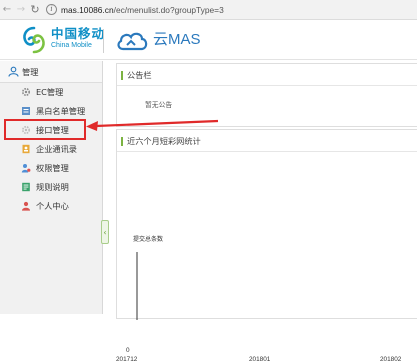 The image size is (417, 363). I want to click on forward-arrow-icon: →, so click(21, 10).